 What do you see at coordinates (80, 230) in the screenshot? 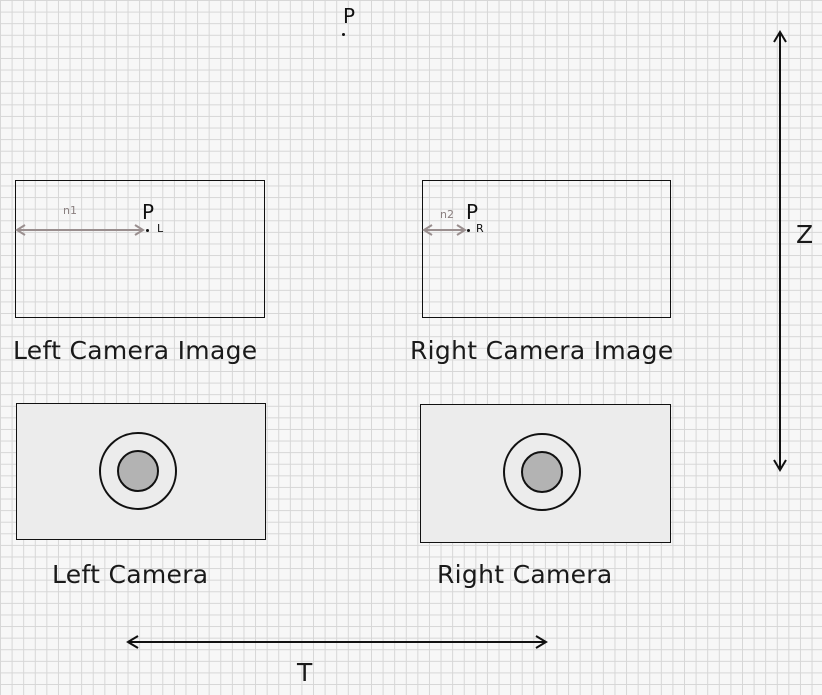
I see `left-offset-arrow` at bounding box center [80, 230].